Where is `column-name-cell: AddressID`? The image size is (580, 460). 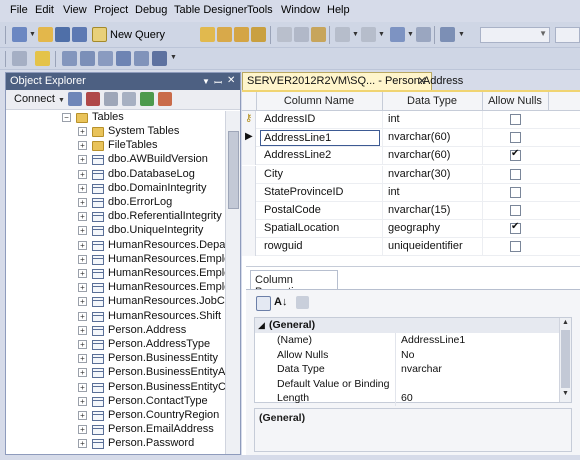 column-name-cell: AddressID is located at coordinates (289, 119).